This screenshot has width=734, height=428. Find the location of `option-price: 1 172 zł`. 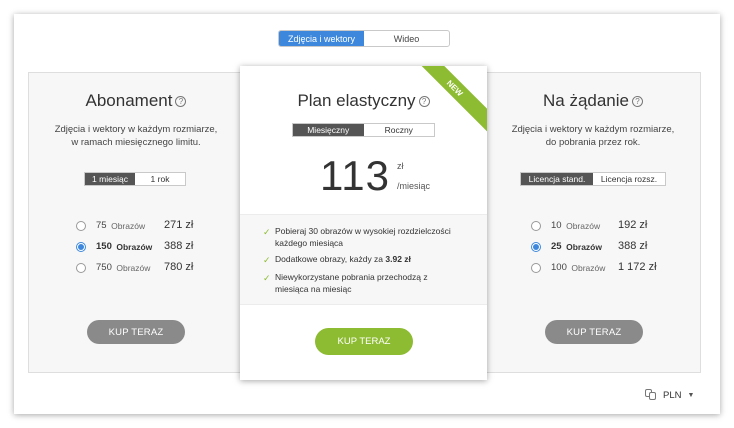

option-price: 1 172 zł is located at coordinates (637, 267).